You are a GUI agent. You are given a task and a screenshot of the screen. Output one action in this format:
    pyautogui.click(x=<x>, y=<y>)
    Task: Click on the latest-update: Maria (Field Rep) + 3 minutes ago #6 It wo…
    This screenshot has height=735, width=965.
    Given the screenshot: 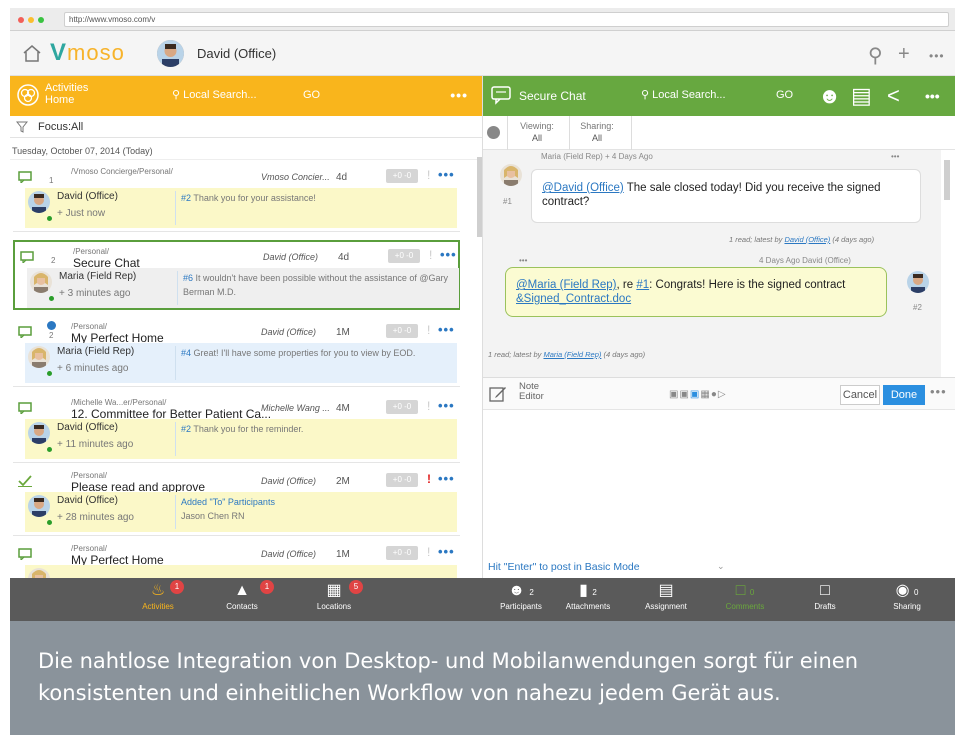 What is the action you would take?
    pyautogui.click(x=243, y=288)
    